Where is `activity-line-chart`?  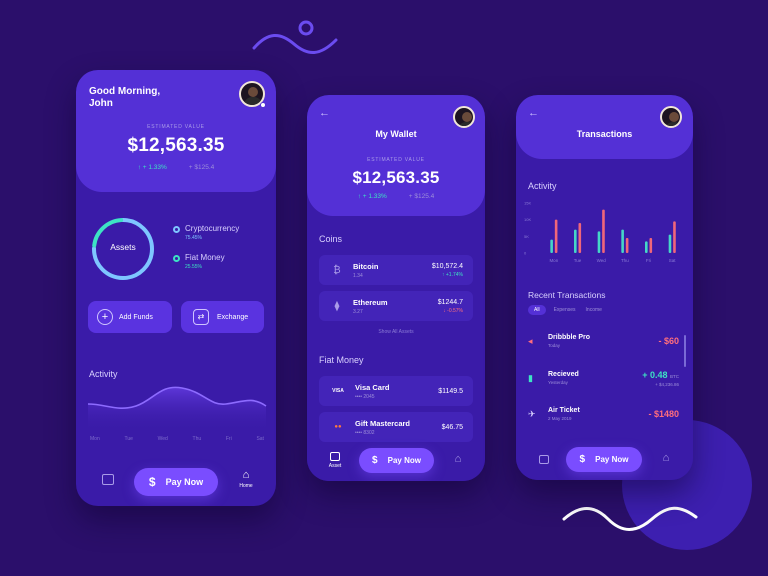
activity-line-chart is located at coordinates (177, 409).